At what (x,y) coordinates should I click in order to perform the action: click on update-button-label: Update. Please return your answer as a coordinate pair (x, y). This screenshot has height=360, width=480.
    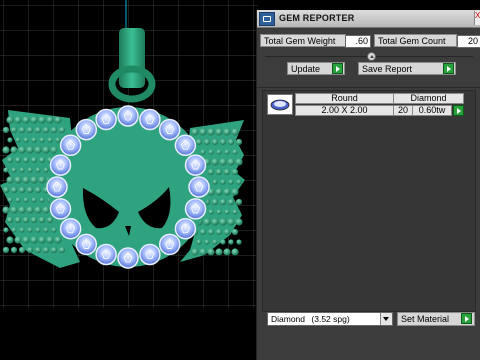
    Looking at the image, I should click on (306, 69).